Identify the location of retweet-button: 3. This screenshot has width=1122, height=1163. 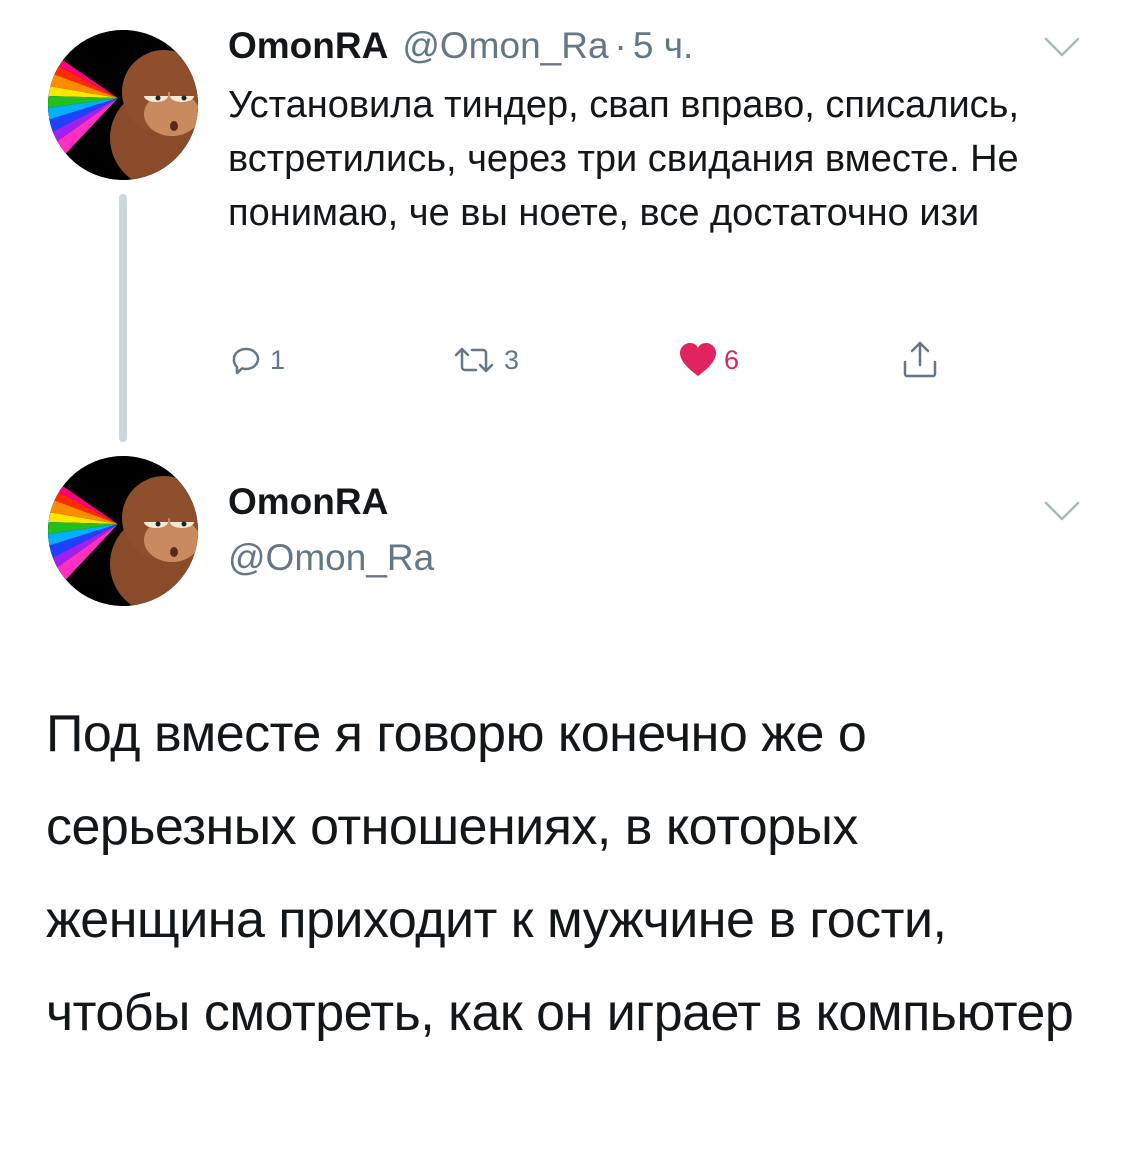
(484, 360).